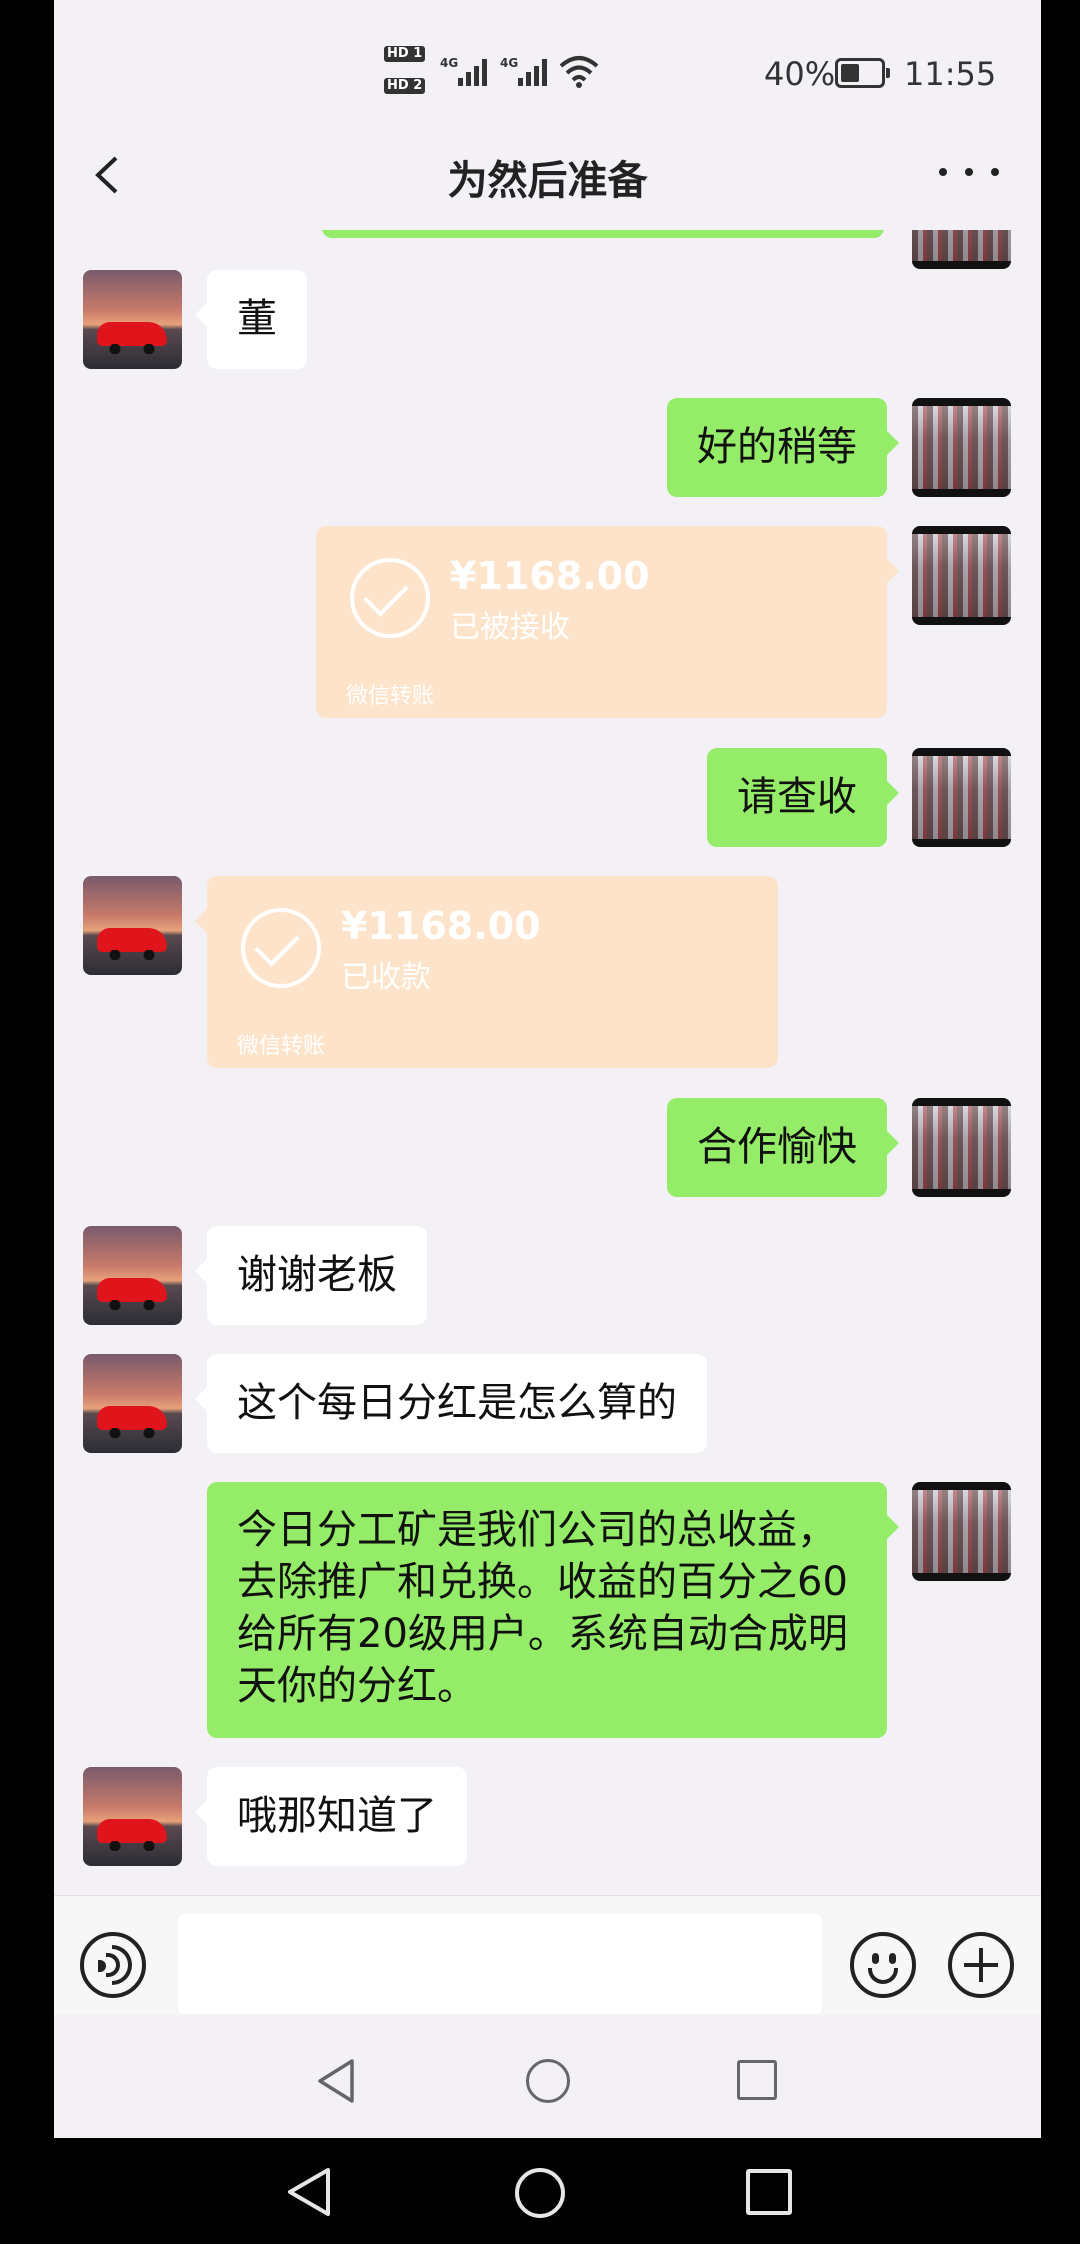 This screenshot has width=1080, height=2244. I want to click on message-bubble-received: 这个每日分红是怎么算的, so click(451, 1403).